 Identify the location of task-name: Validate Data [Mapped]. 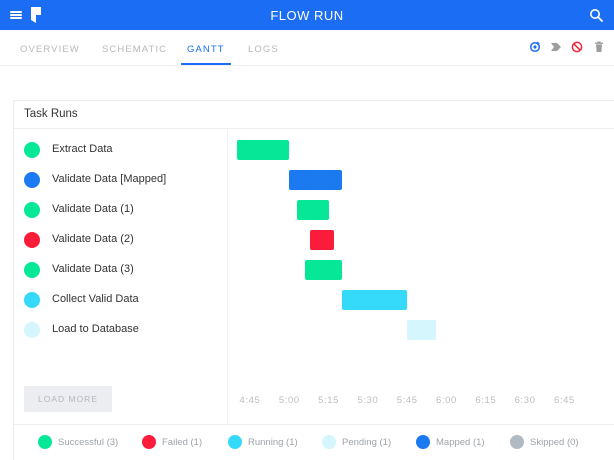
(109, 179).